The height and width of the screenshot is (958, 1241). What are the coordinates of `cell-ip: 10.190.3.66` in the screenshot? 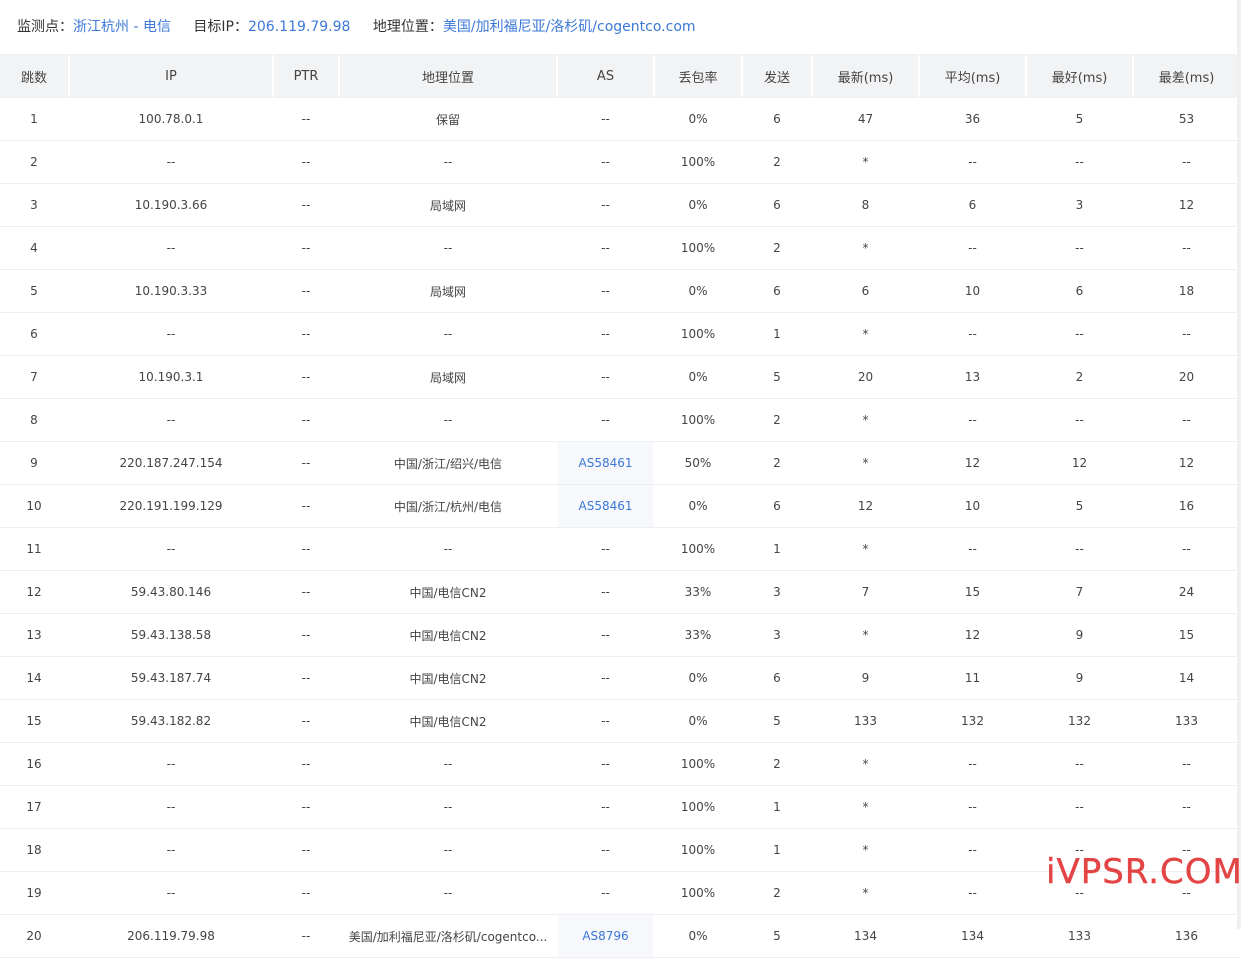 It's located at (172, 205).